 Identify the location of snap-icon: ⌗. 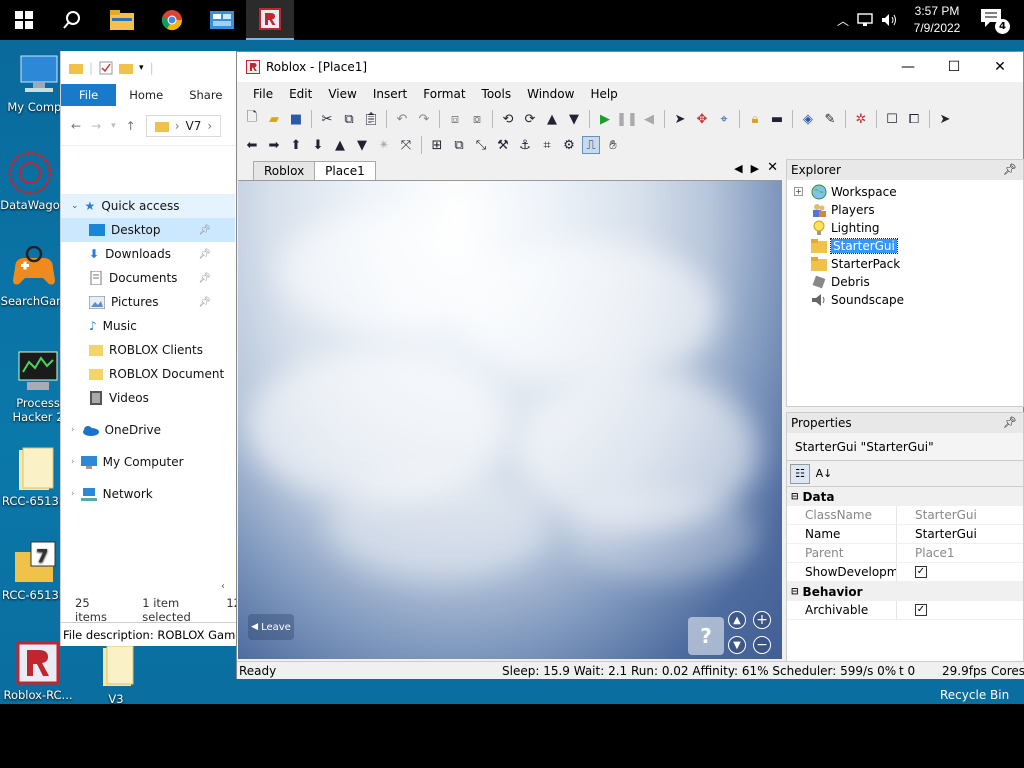
(547, 145).